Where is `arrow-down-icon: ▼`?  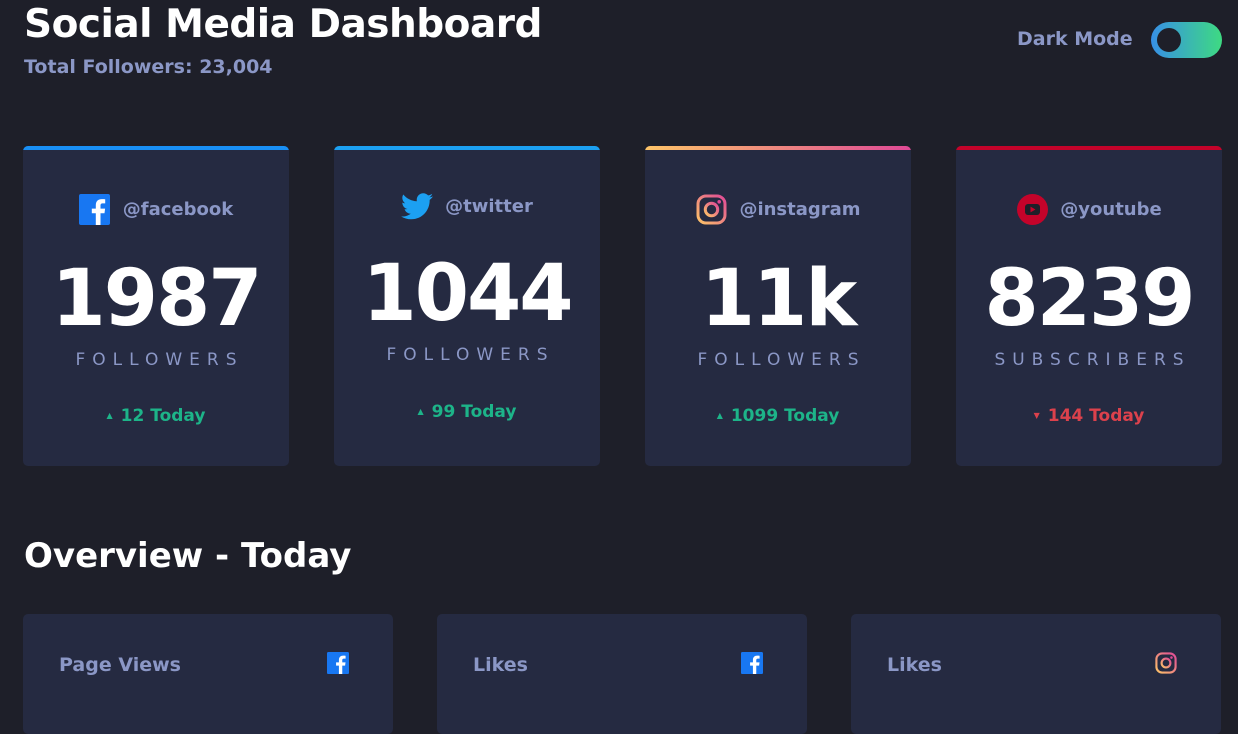
arrow-down-icon: ▼ is located at coordinates (1036, 415).